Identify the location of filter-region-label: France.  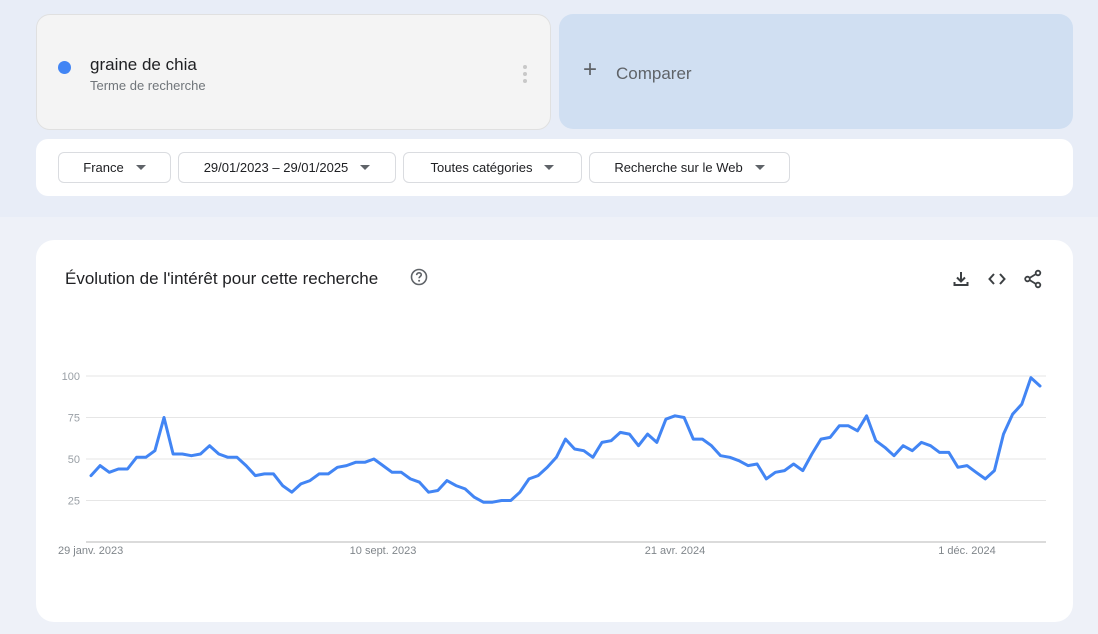
(103, 167).